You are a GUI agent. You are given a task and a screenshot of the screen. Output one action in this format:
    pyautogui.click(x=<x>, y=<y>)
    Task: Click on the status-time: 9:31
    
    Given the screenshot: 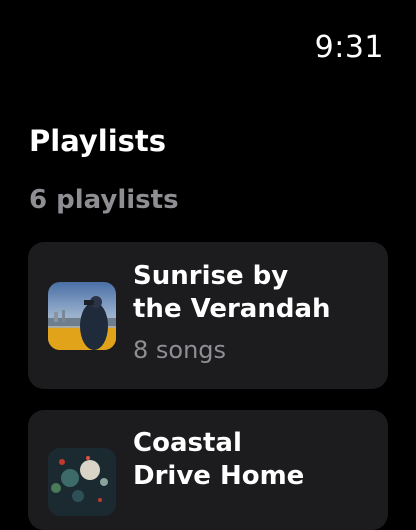 What is the action you would take?
    pyautogui.click(x=349, y=47)
    